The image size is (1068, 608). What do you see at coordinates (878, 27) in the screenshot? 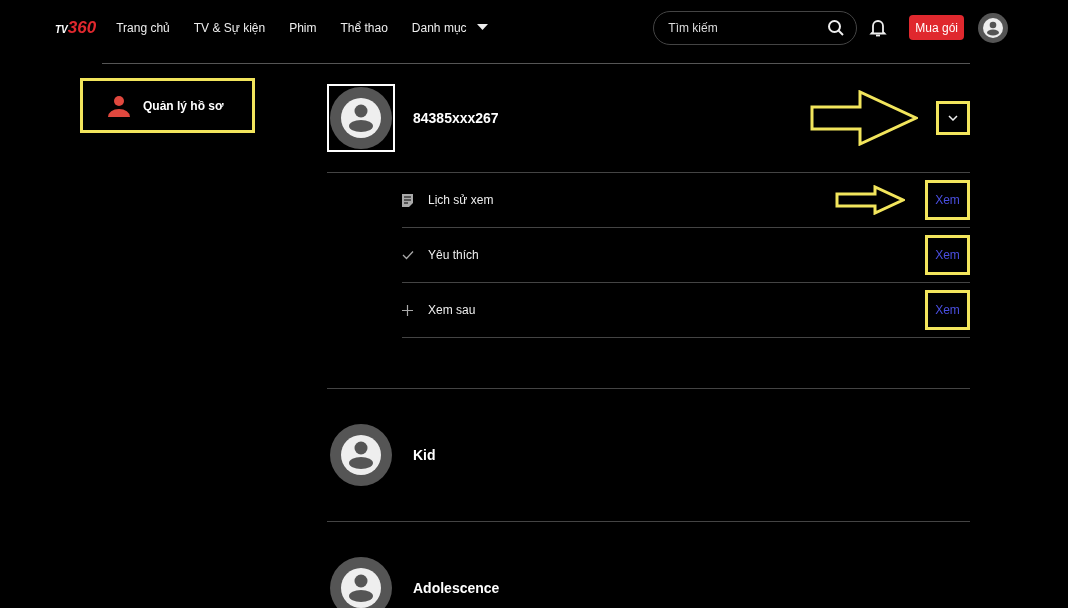
I see `bell-icon` at bounding box center [878, 27].